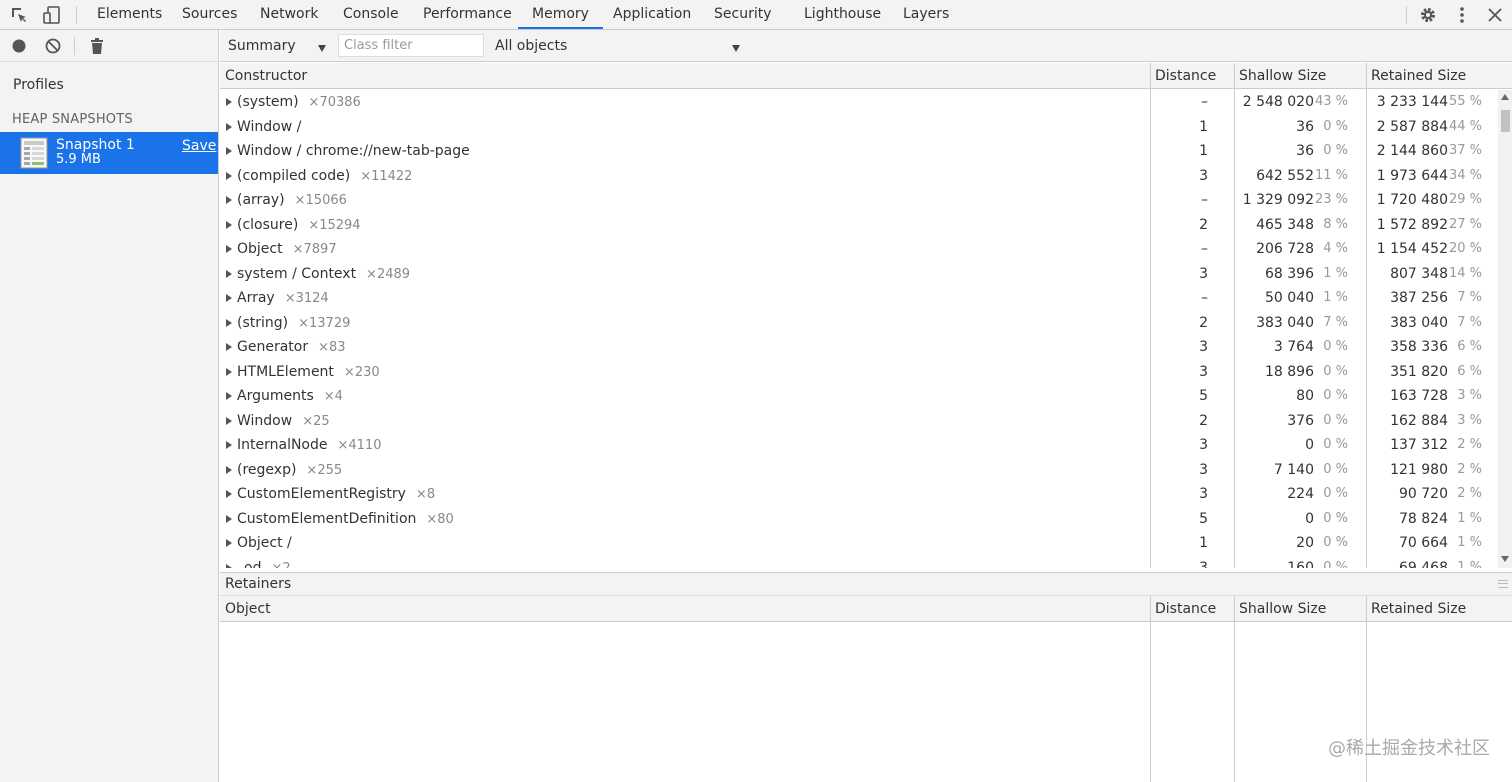 Image resolution: width=1512 pixels, height=782 pixels. Describe the element at coordinates (1503, 584) in the screenshot. I see `resize-handle-icon` at that location.